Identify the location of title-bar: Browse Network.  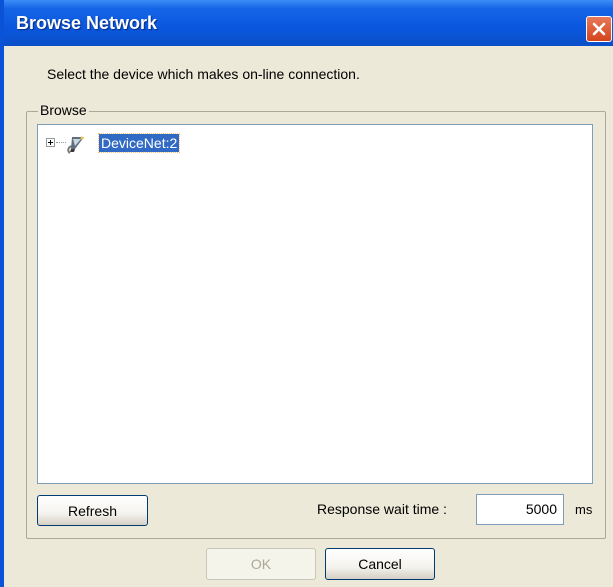
(308, 23).